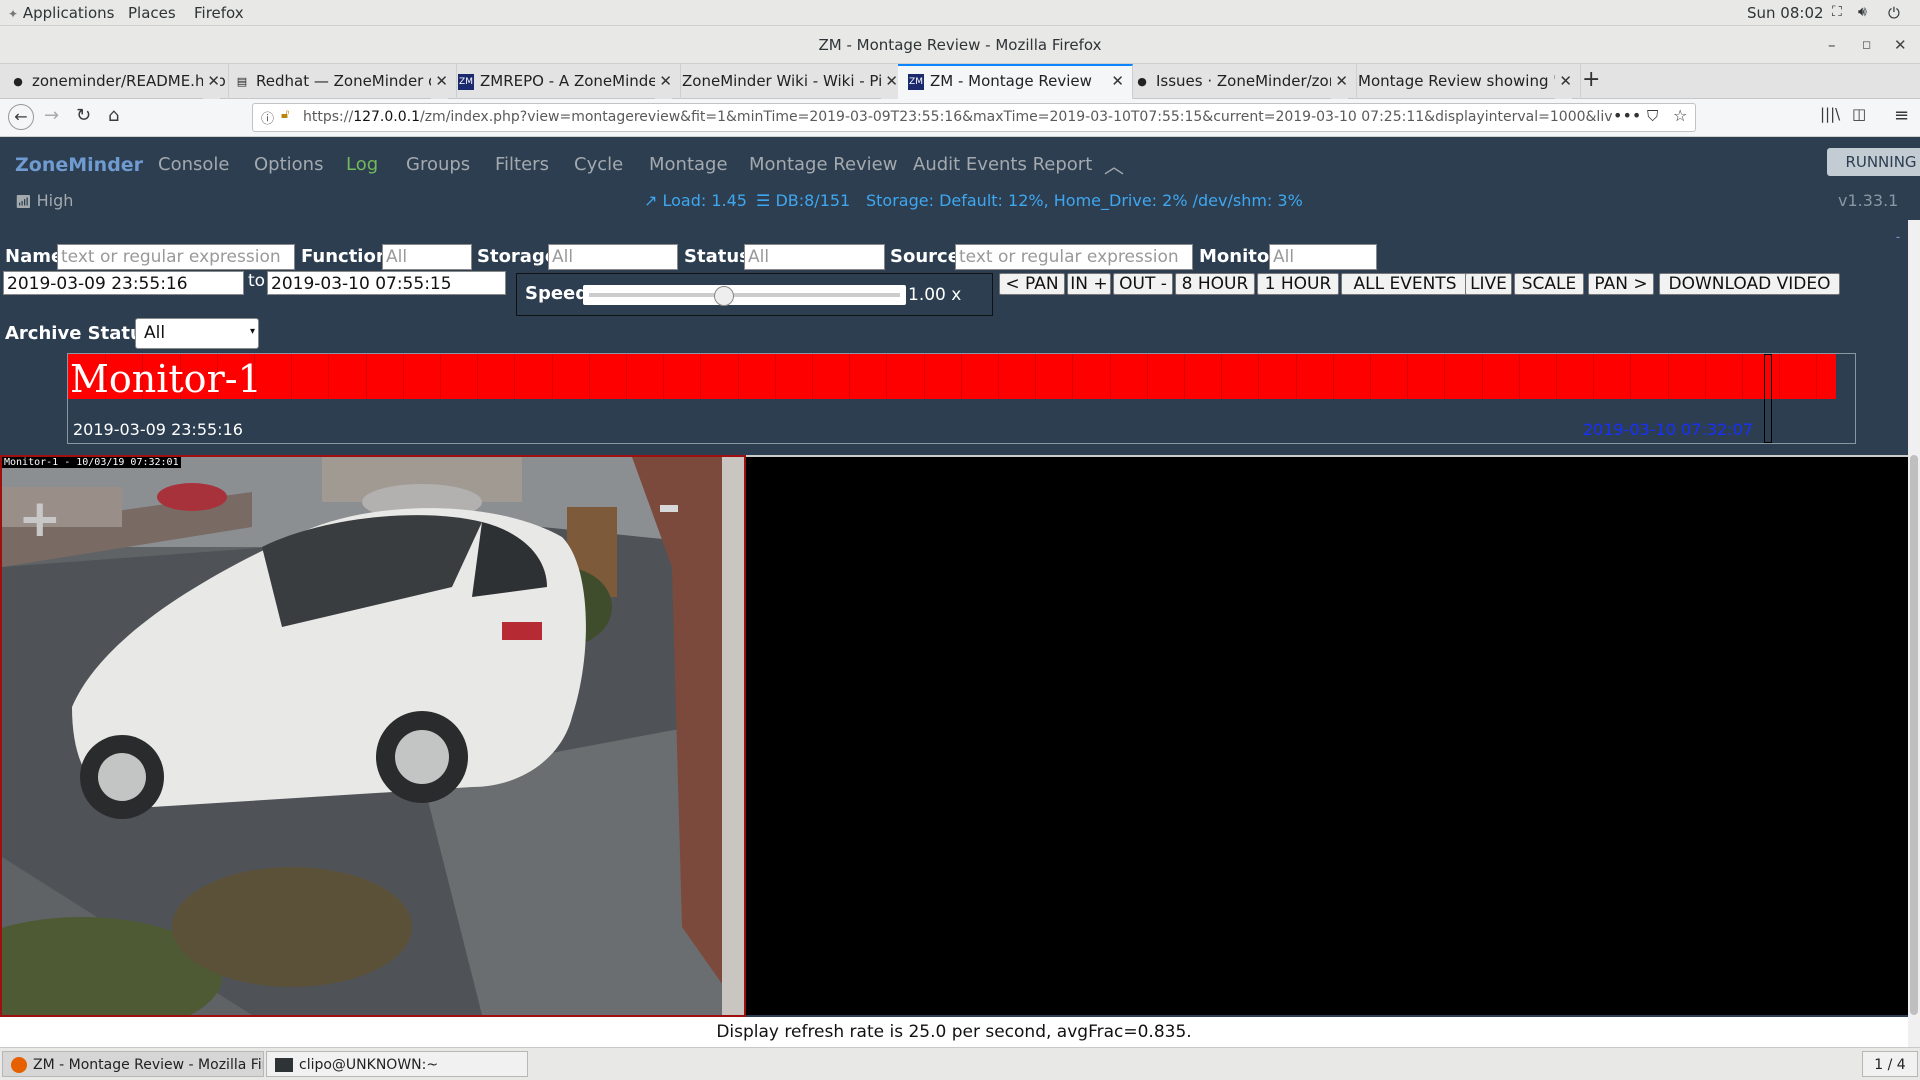 The height and width of the screenshot is (1080, 1920). Describe the element at coordinates (79, 165) in the screenshot. I see `zm-brand-link: ZoneMinder` at that location.